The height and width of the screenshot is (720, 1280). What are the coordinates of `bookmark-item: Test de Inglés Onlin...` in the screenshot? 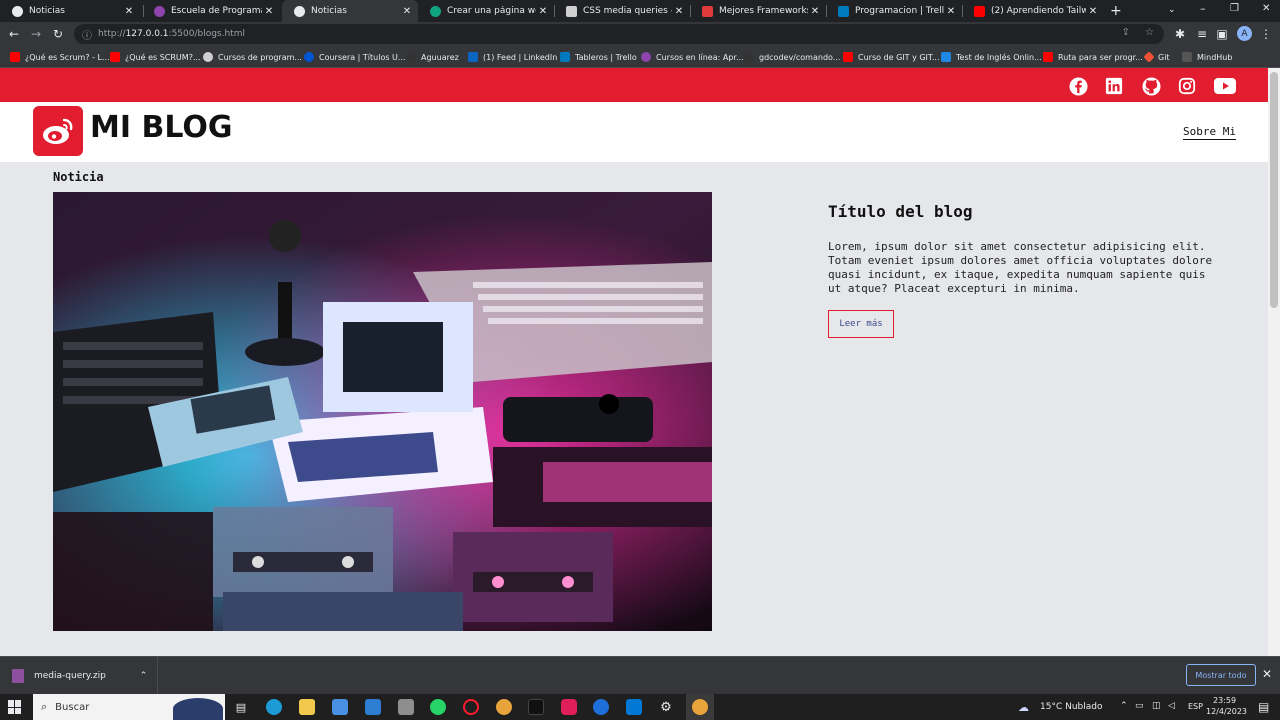 It's located at (991, 57).